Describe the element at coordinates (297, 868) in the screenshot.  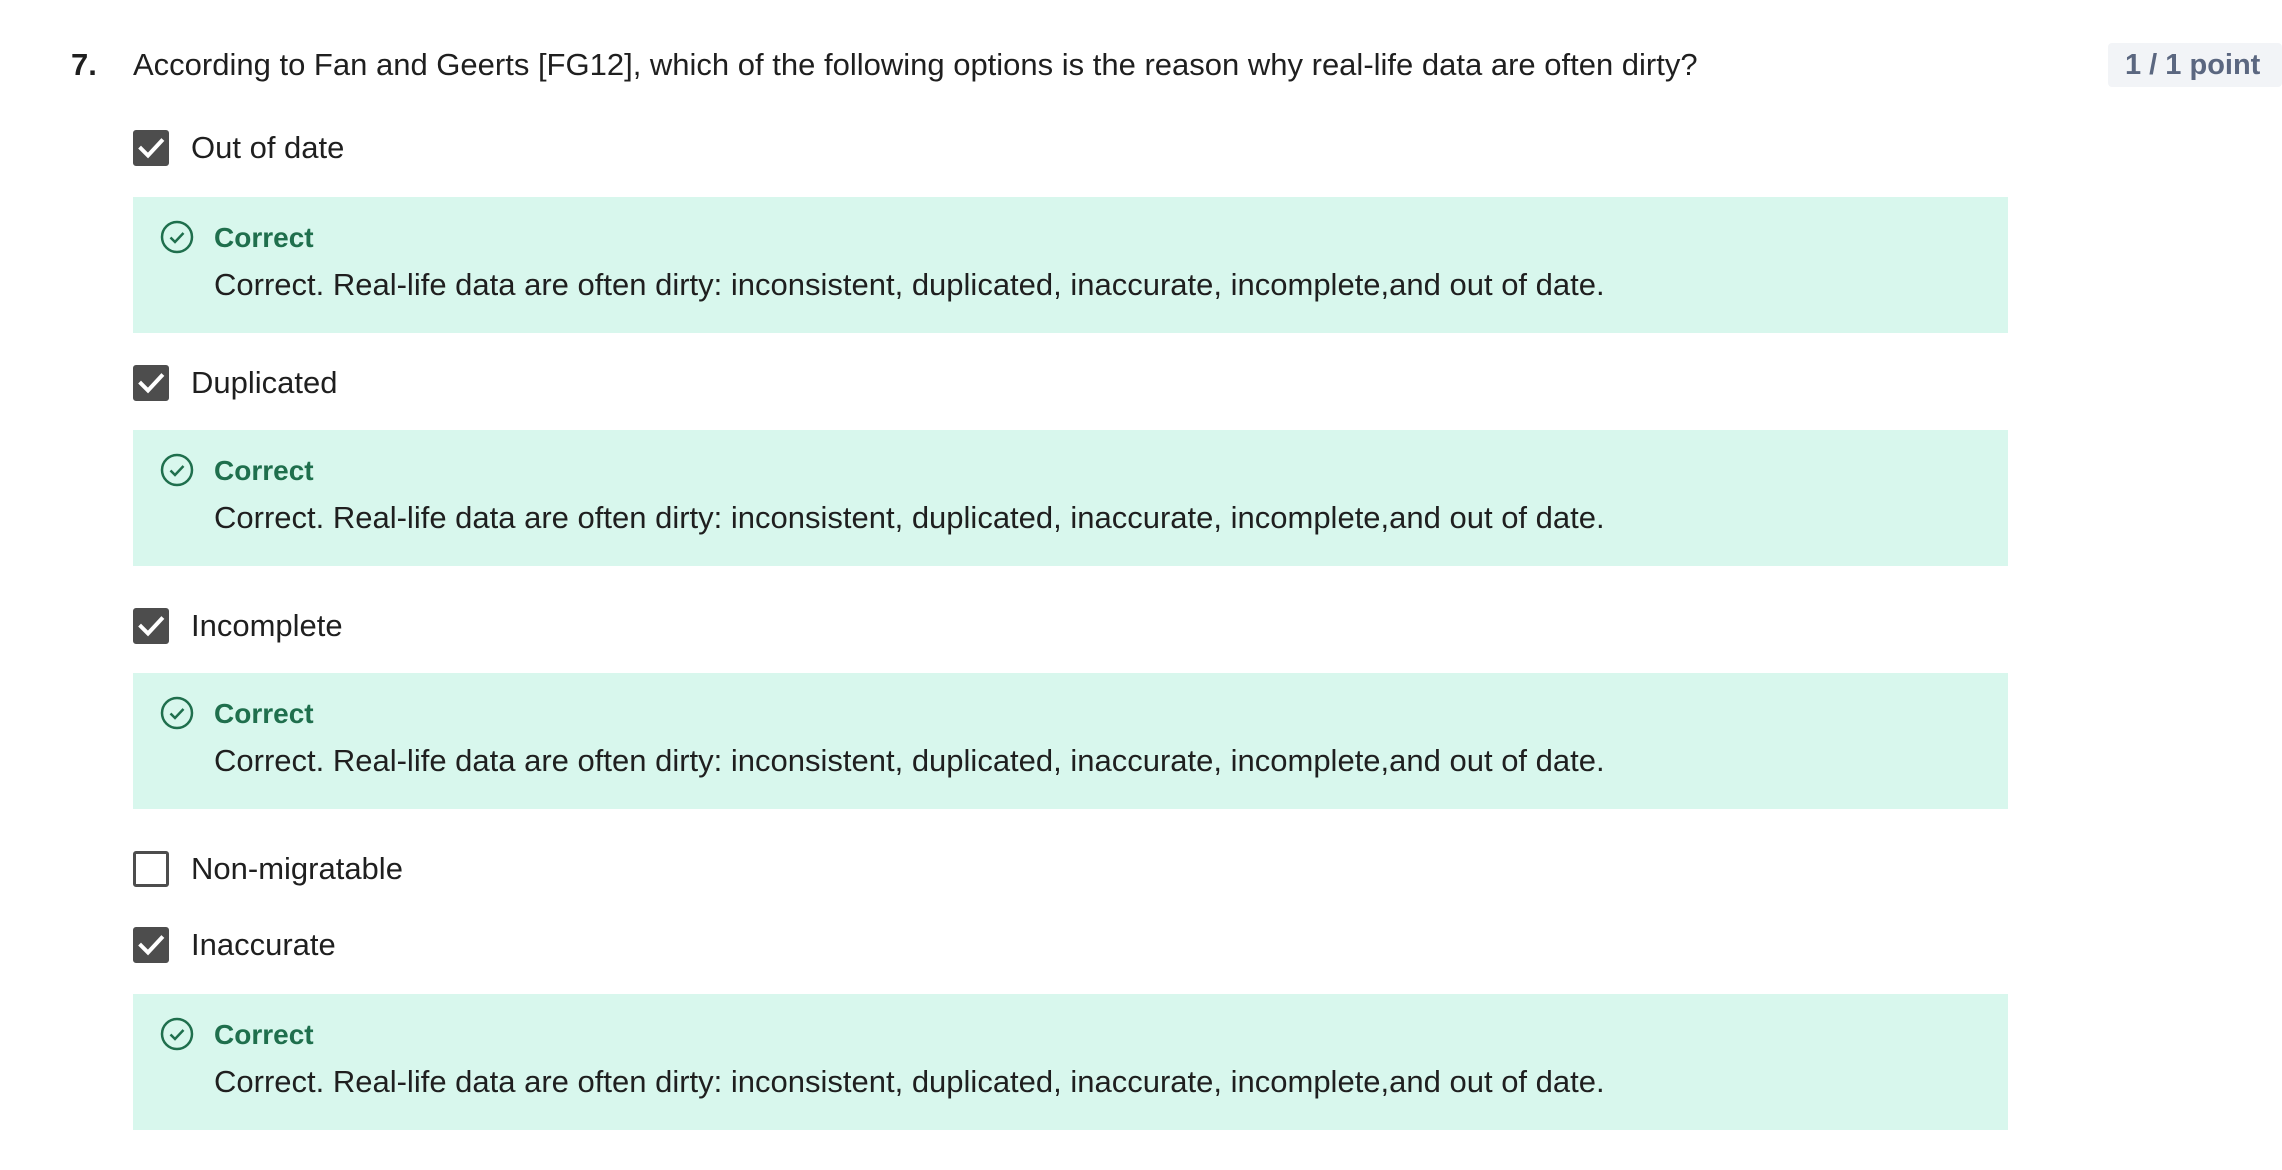
I see `option-label: Non-migratable` at that location.